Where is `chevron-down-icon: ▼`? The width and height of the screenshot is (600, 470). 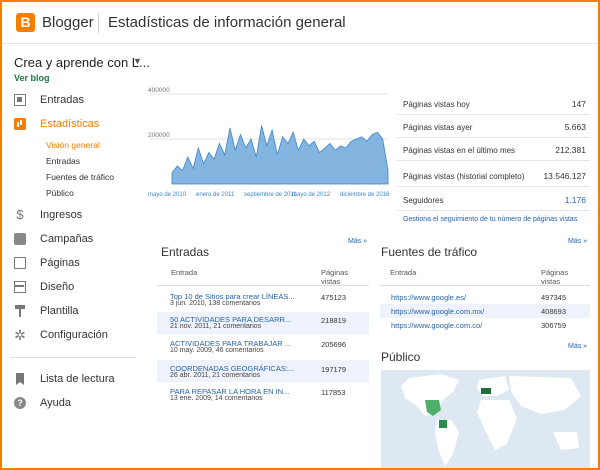 chevron-down-icon: ▼ is located at coordinates (137, 61).